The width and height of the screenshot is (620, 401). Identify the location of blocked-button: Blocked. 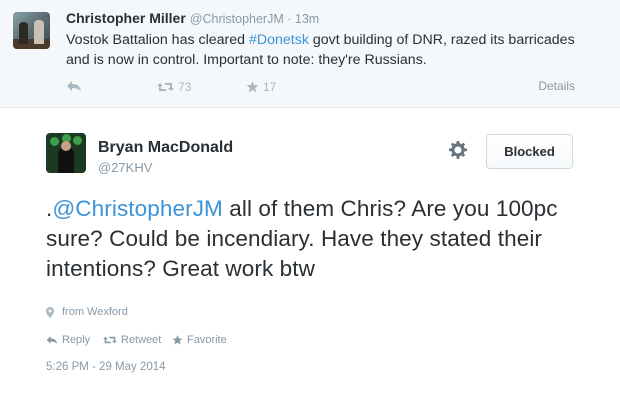
(529, 151).